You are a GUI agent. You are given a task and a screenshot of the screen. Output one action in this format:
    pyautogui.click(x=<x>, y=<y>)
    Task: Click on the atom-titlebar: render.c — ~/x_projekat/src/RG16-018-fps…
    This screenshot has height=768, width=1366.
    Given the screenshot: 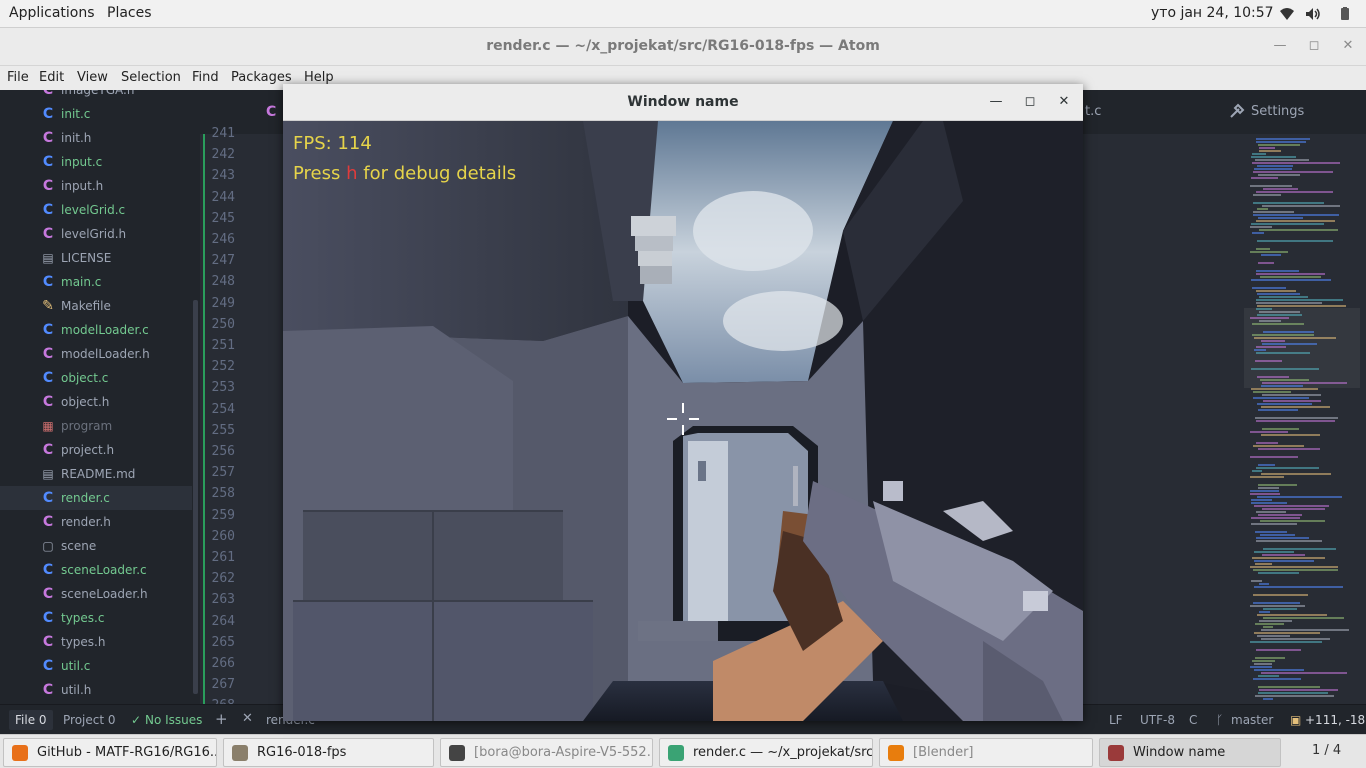 What is the action you would take?
    pyautogui.click(x=683, y=47)
    